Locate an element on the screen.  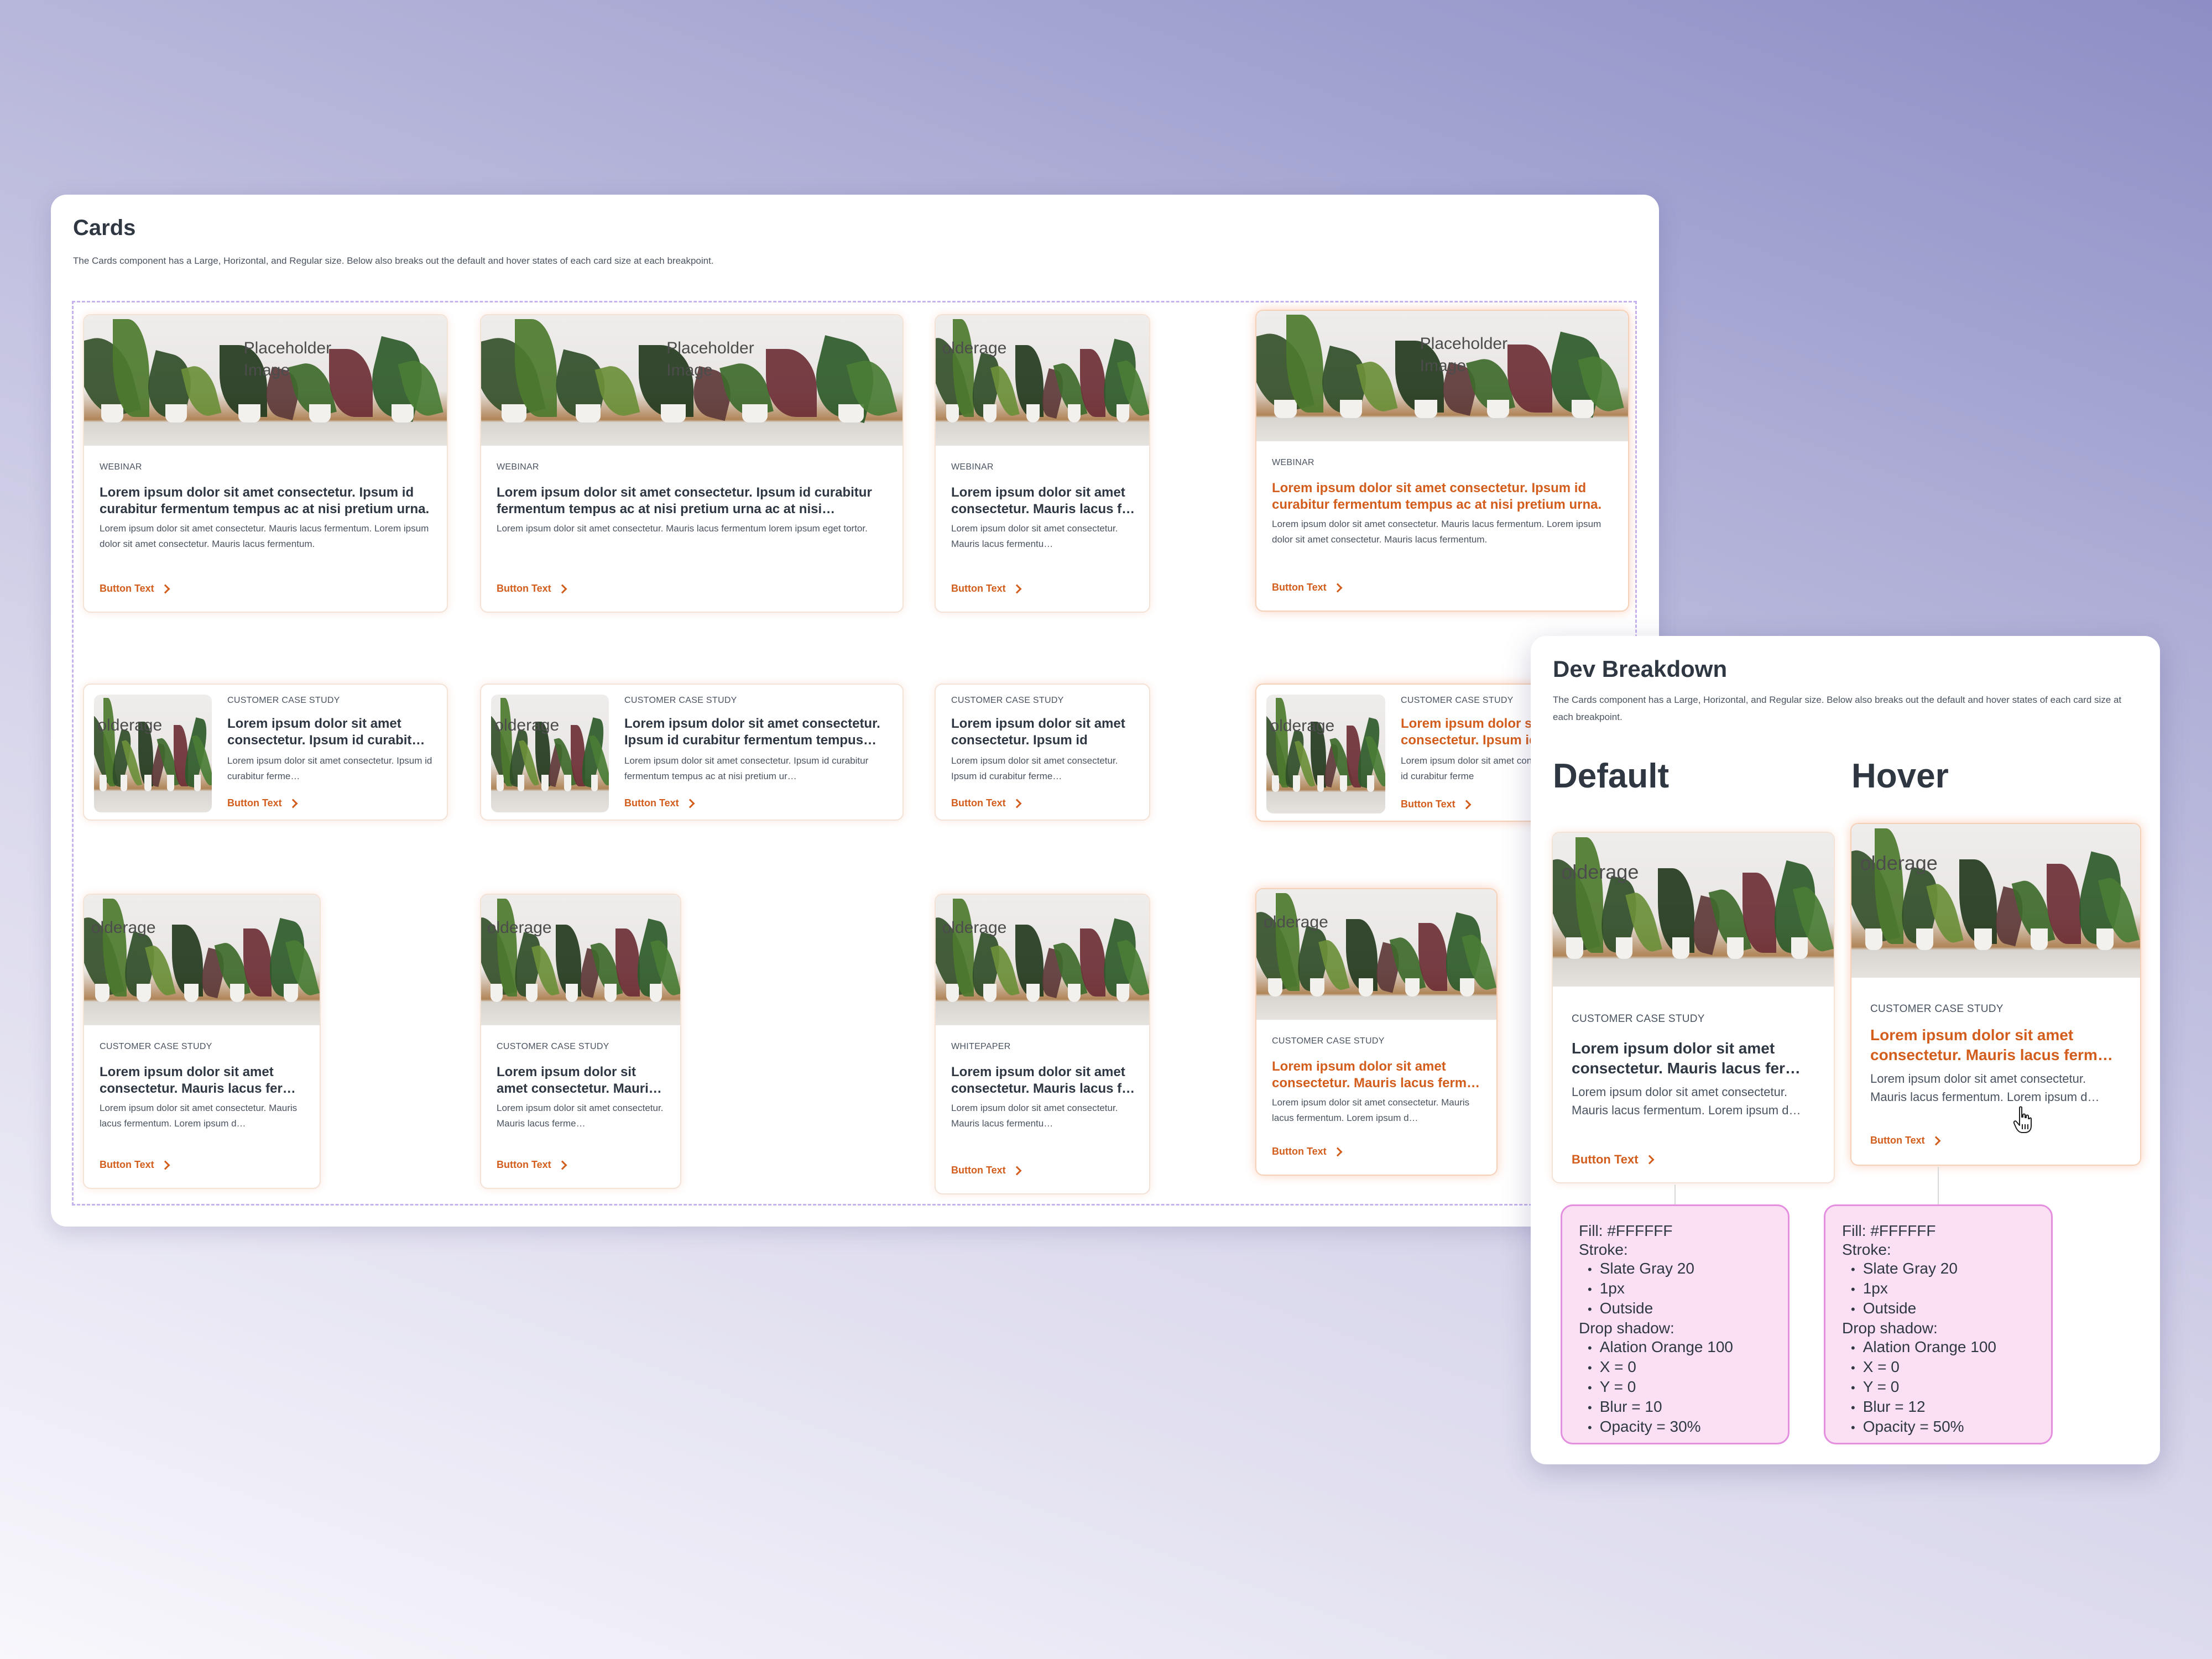
spec-item: Outside is located at coordinates (1943, 1309).